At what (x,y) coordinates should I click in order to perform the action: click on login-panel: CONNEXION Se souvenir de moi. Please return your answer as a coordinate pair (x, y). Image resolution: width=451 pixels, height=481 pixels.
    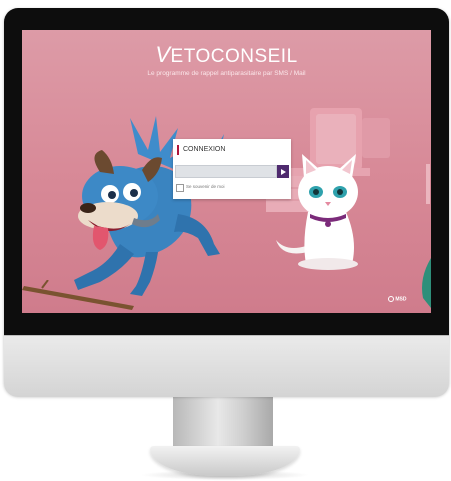
    Looking at the image, I should click on (232, 169).